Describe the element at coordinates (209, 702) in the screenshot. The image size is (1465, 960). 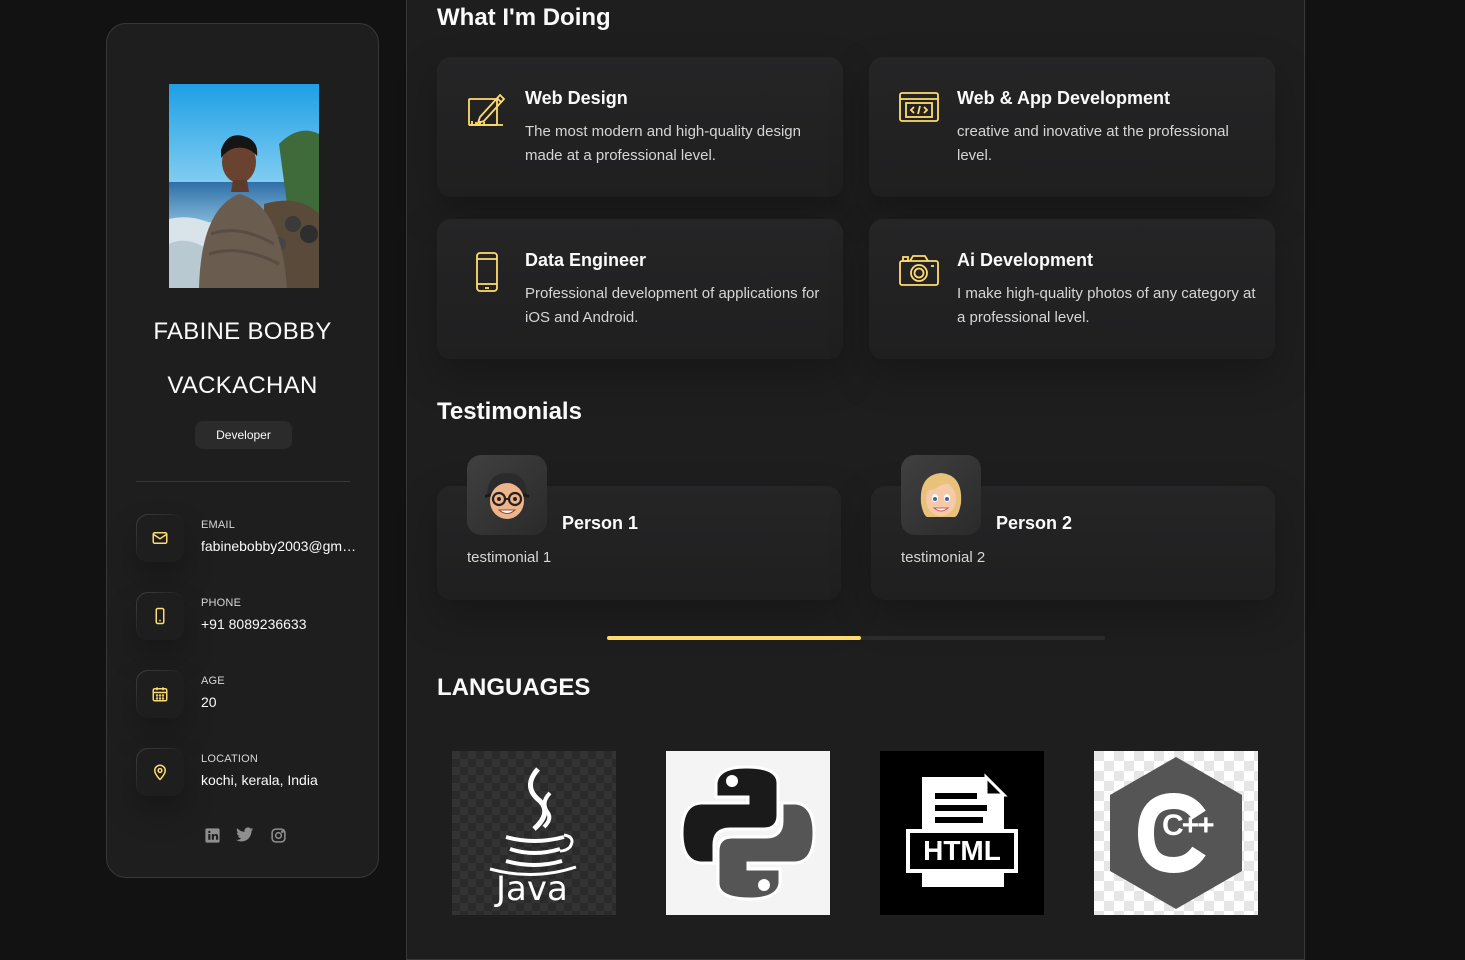
I see `age-value: 20` at that location.